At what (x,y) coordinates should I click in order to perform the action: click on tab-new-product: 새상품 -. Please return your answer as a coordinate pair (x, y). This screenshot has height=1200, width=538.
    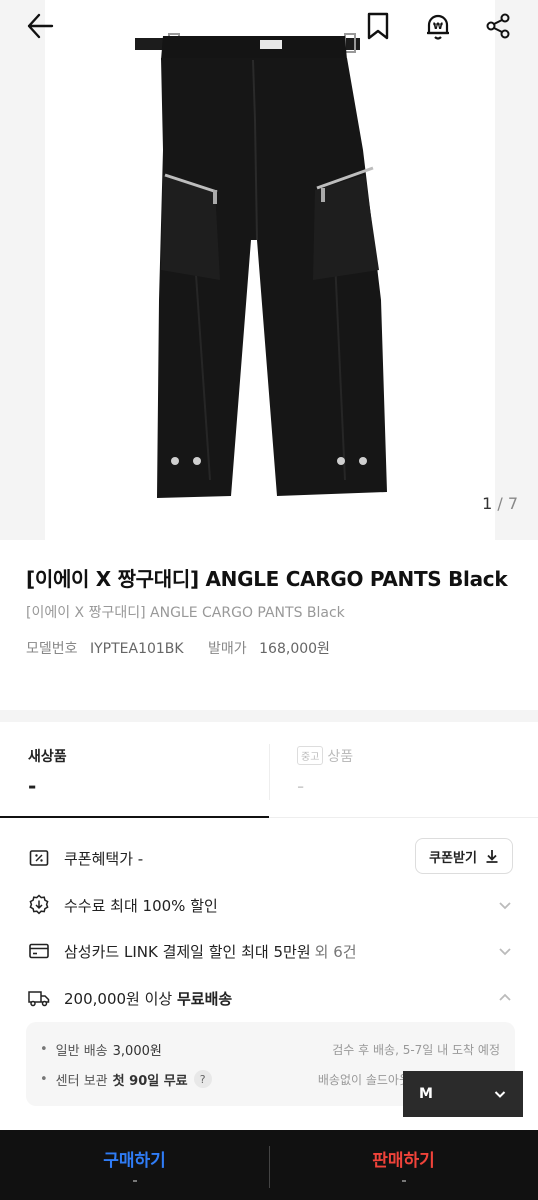
    Looking at the image, I should click on (134, 770).